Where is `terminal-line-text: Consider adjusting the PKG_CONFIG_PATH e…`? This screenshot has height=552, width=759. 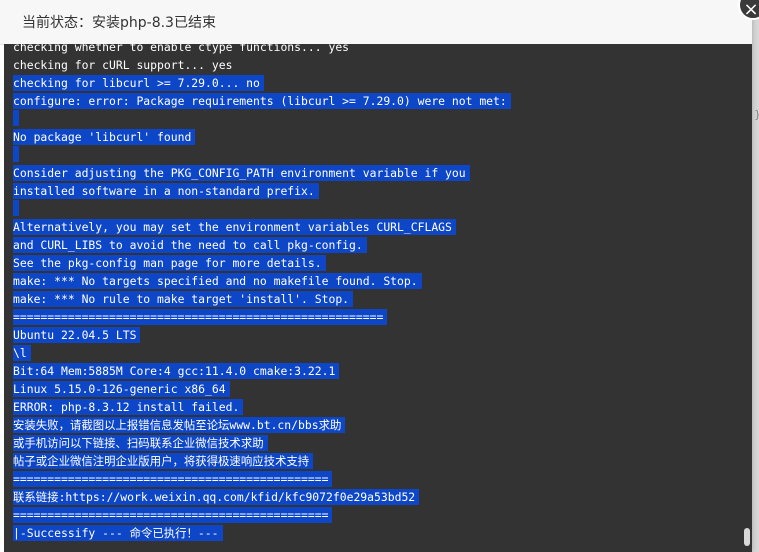 terminal-line-text: Consider adjusting the PKG_CONFIG_PATH e… is located at coordinates (241, 173).